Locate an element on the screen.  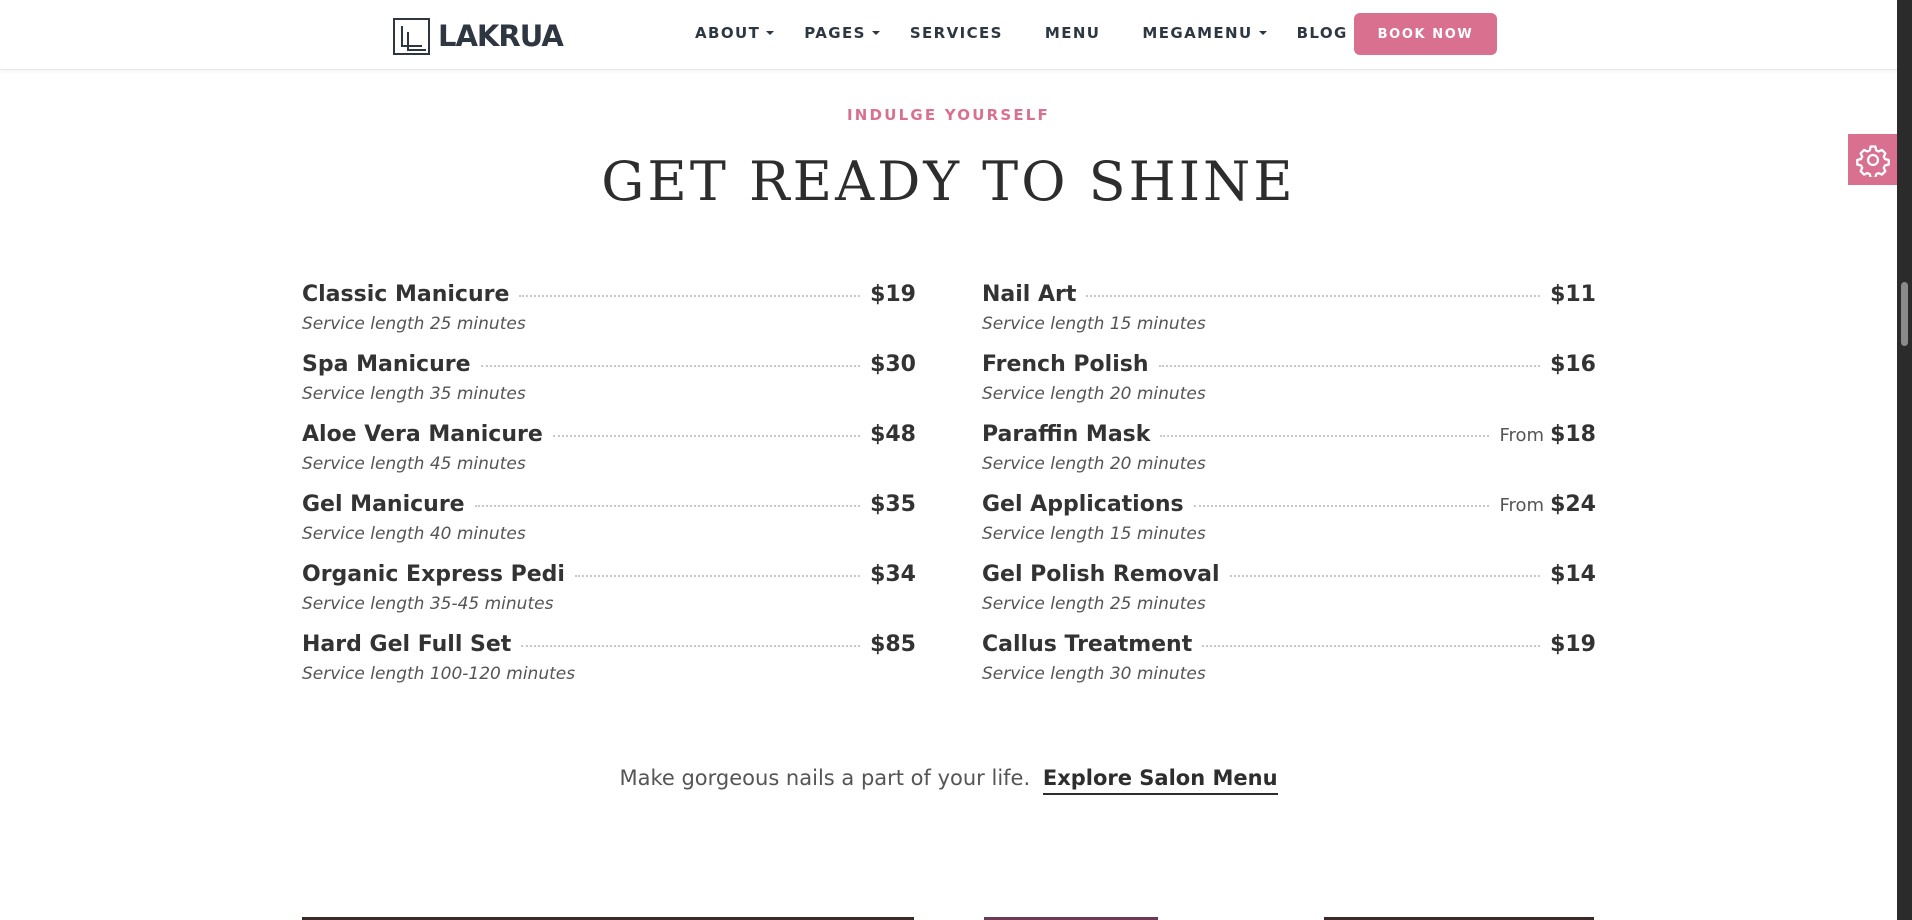
service-price: $35 is located at coordinates (893, 504).